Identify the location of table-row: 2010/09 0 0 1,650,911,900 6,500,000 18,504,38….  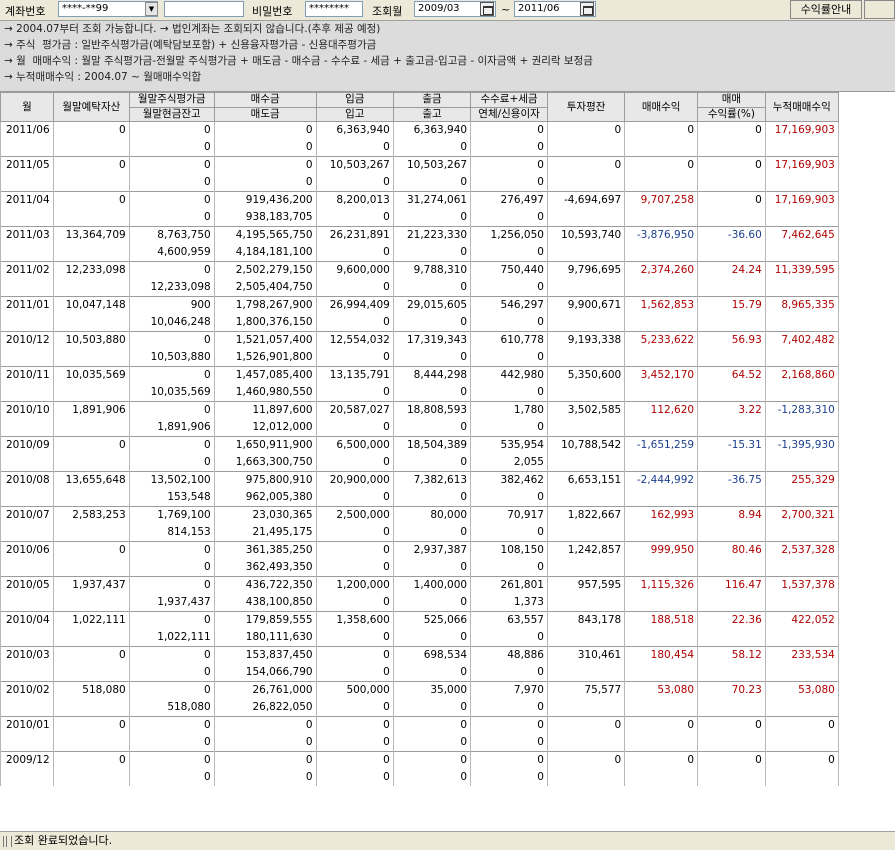
(447, 454).